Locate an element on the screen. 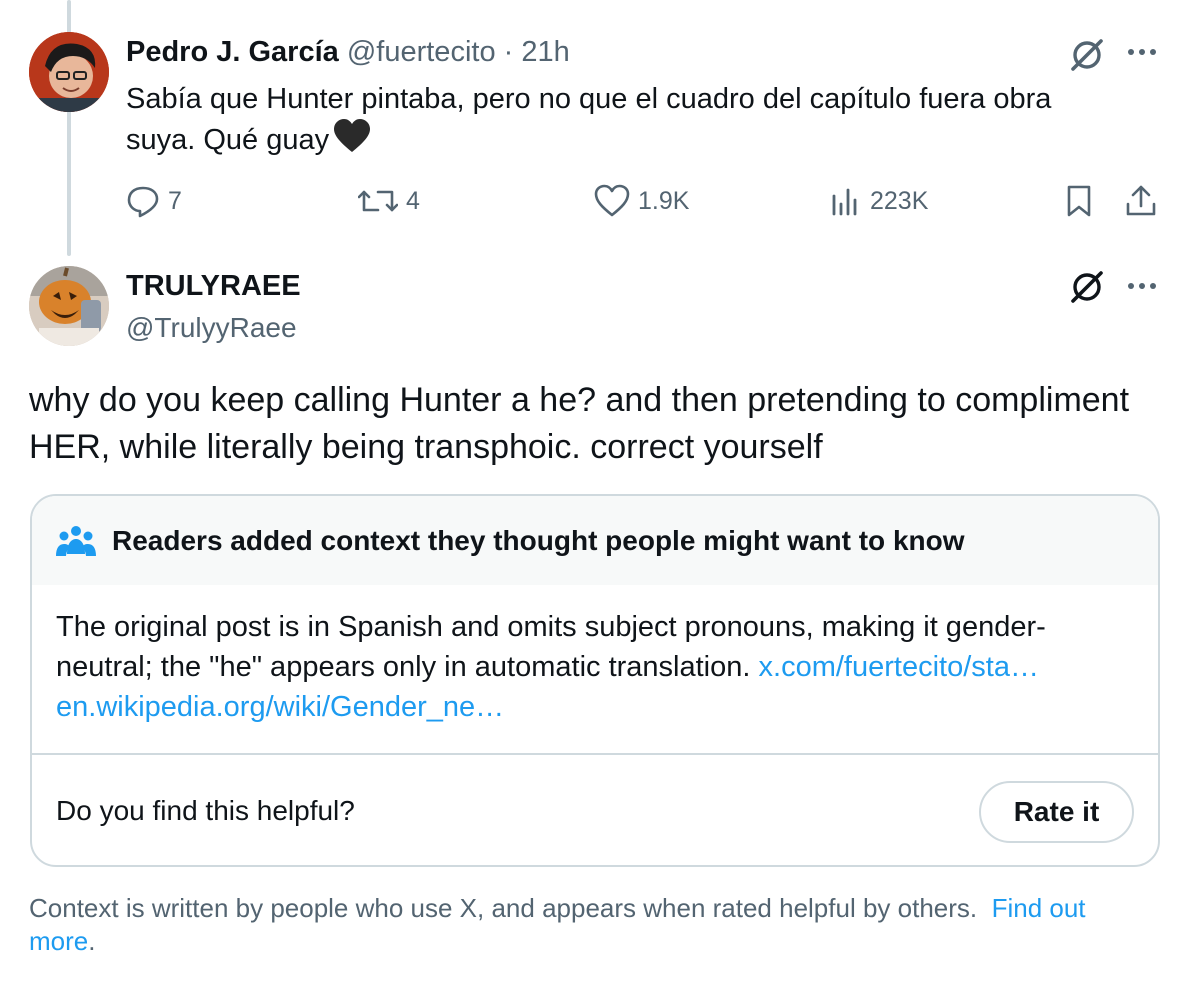 The width and height of the screenshot is (1190, 992). share-icon is located at coordinates (1141, 200).